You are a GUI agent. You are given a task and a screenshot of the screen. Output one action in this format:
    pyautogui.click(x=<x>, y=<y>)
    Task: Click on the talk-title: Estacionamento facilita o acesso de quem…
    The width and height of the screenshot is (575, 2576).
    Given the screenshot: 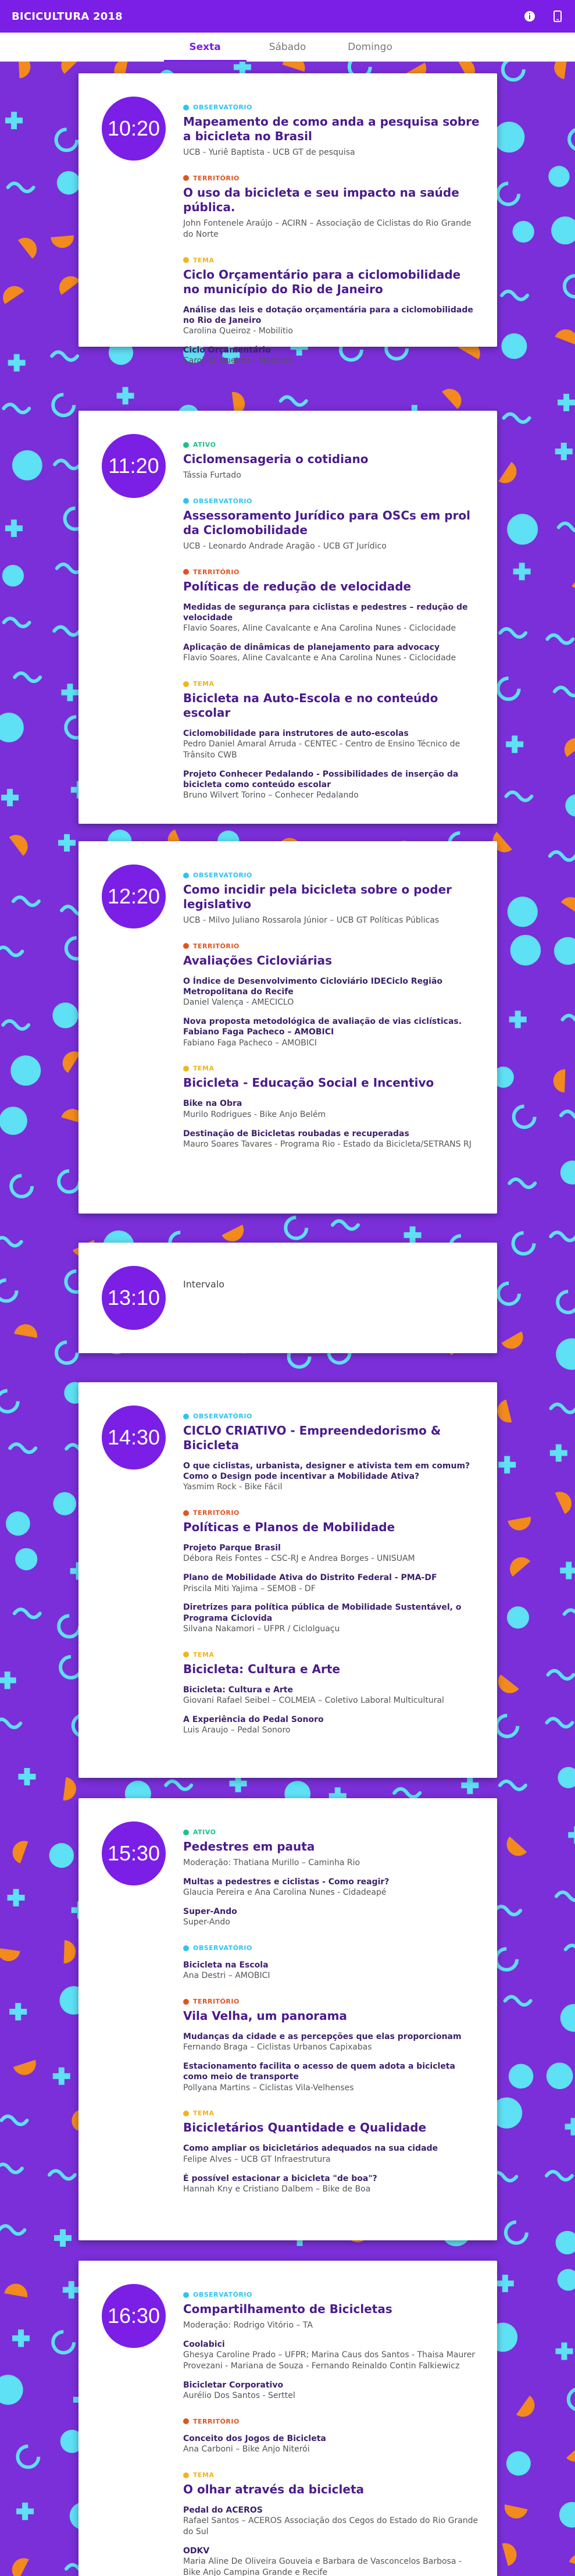 What is the action you would take?
    pyautogui.click(x=319, y=2072)
    